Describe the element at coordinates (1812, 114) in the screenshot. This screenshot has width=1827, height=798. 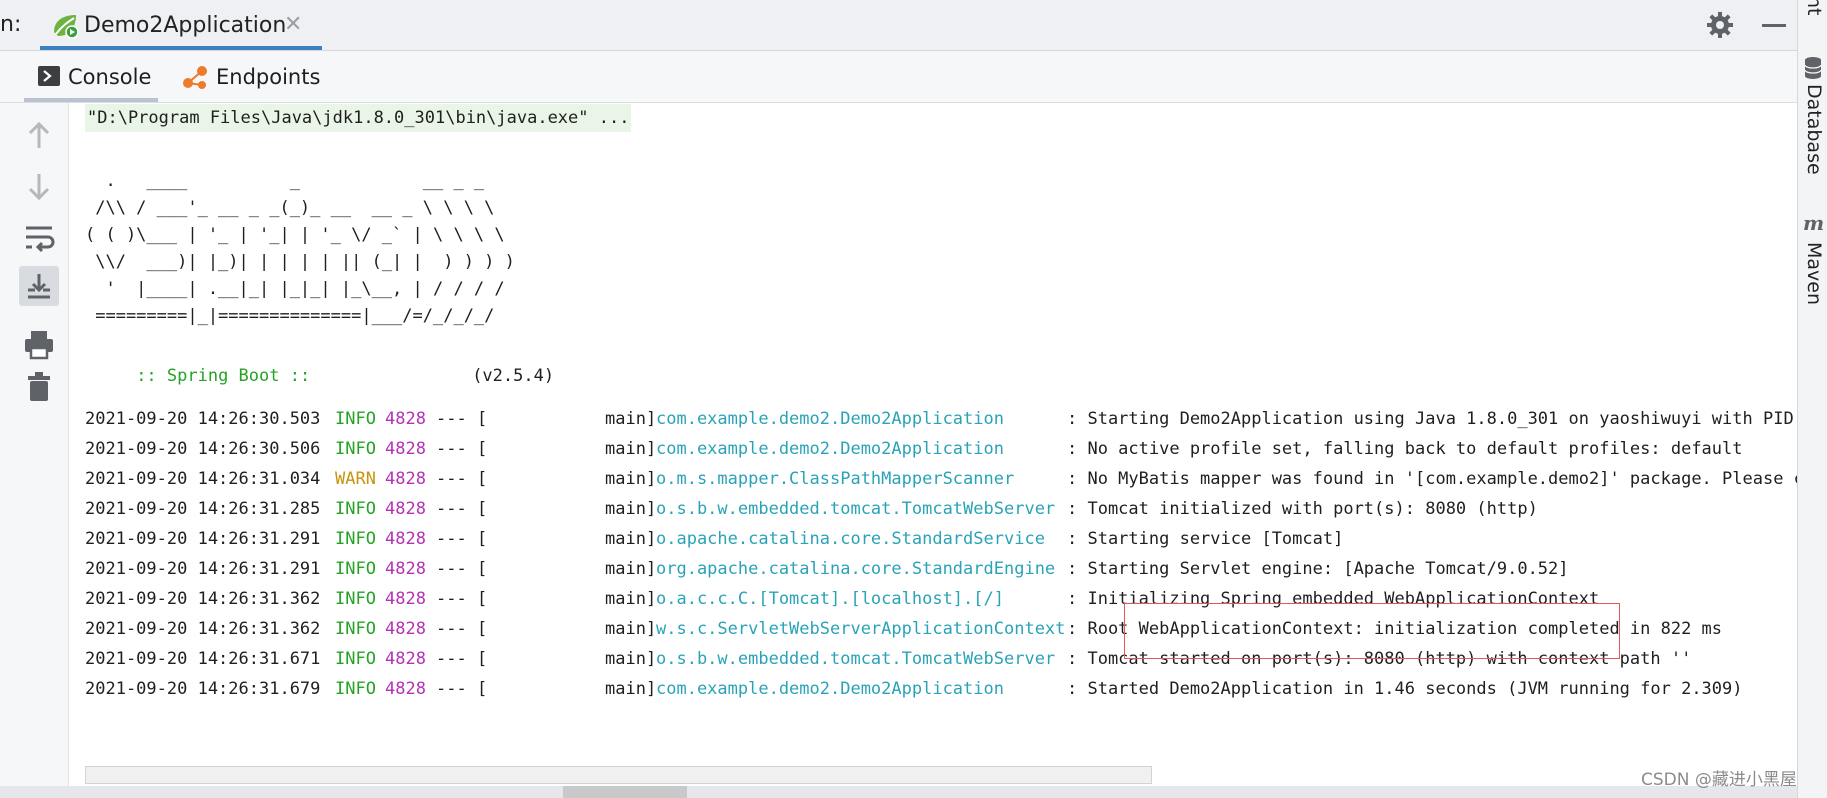
I see `database-tool-button: Database` at that location.